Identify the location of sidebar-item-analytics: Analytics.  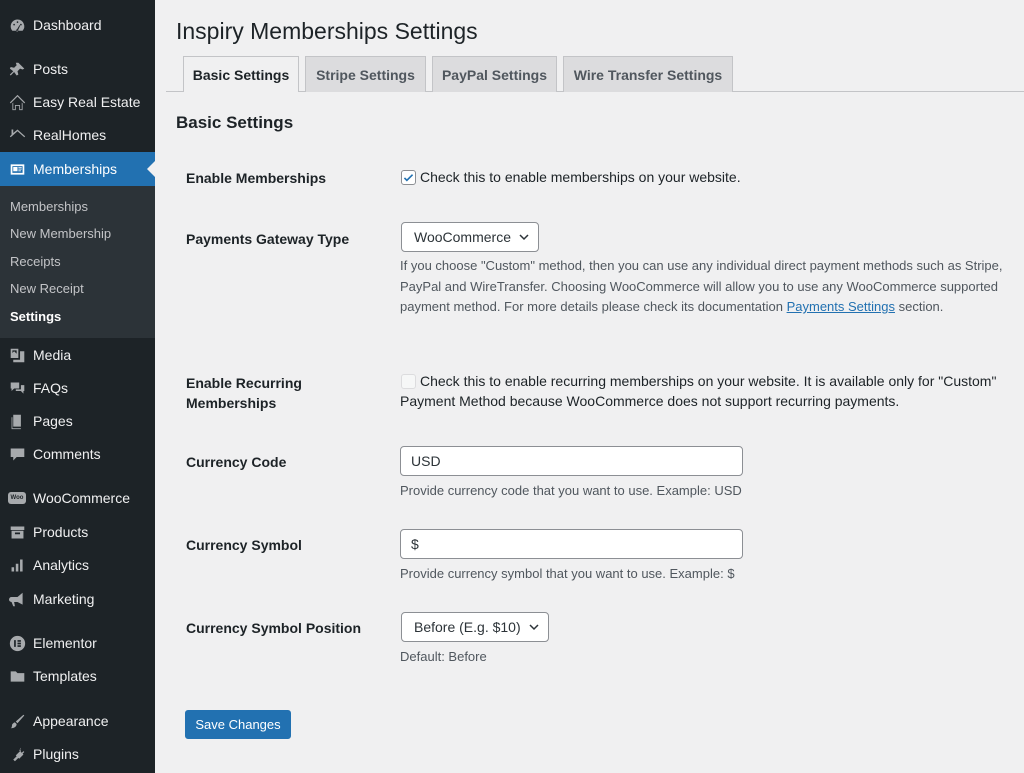
(77, 565).